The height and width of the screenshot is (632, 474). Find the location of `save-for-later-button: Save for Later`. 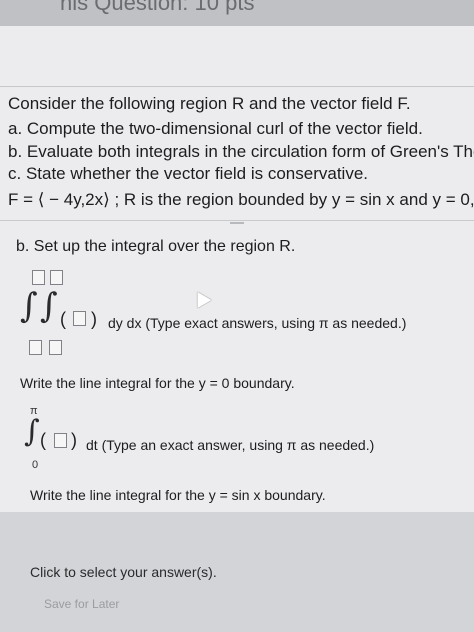

save-for-later-button: Save for Later is located at coordinates (81, 604).